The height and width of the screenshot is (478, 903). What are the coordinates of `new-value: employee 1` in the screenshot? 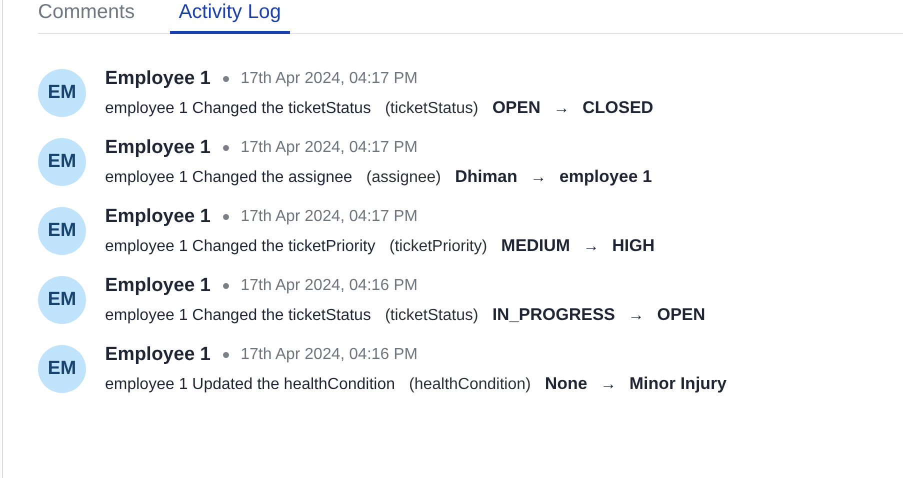 It's located at (605, 177).